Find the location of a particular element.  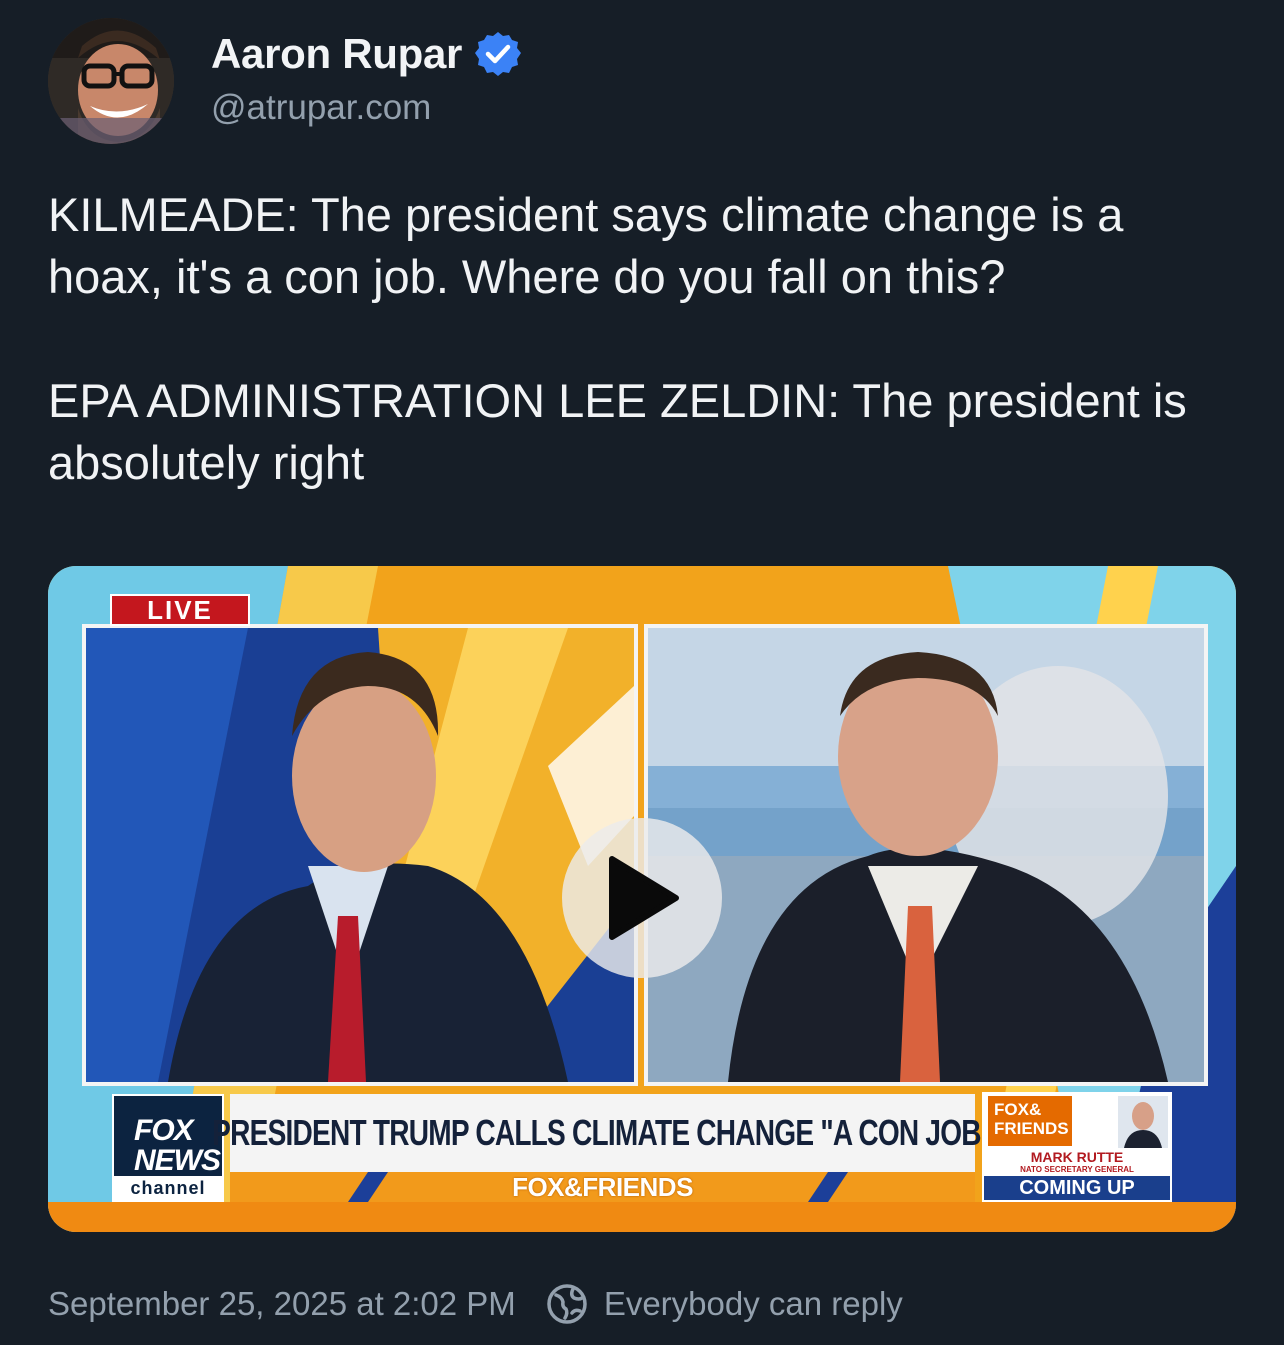

author-display-name: Aaron Rupar is located at coordinates (337, 53).